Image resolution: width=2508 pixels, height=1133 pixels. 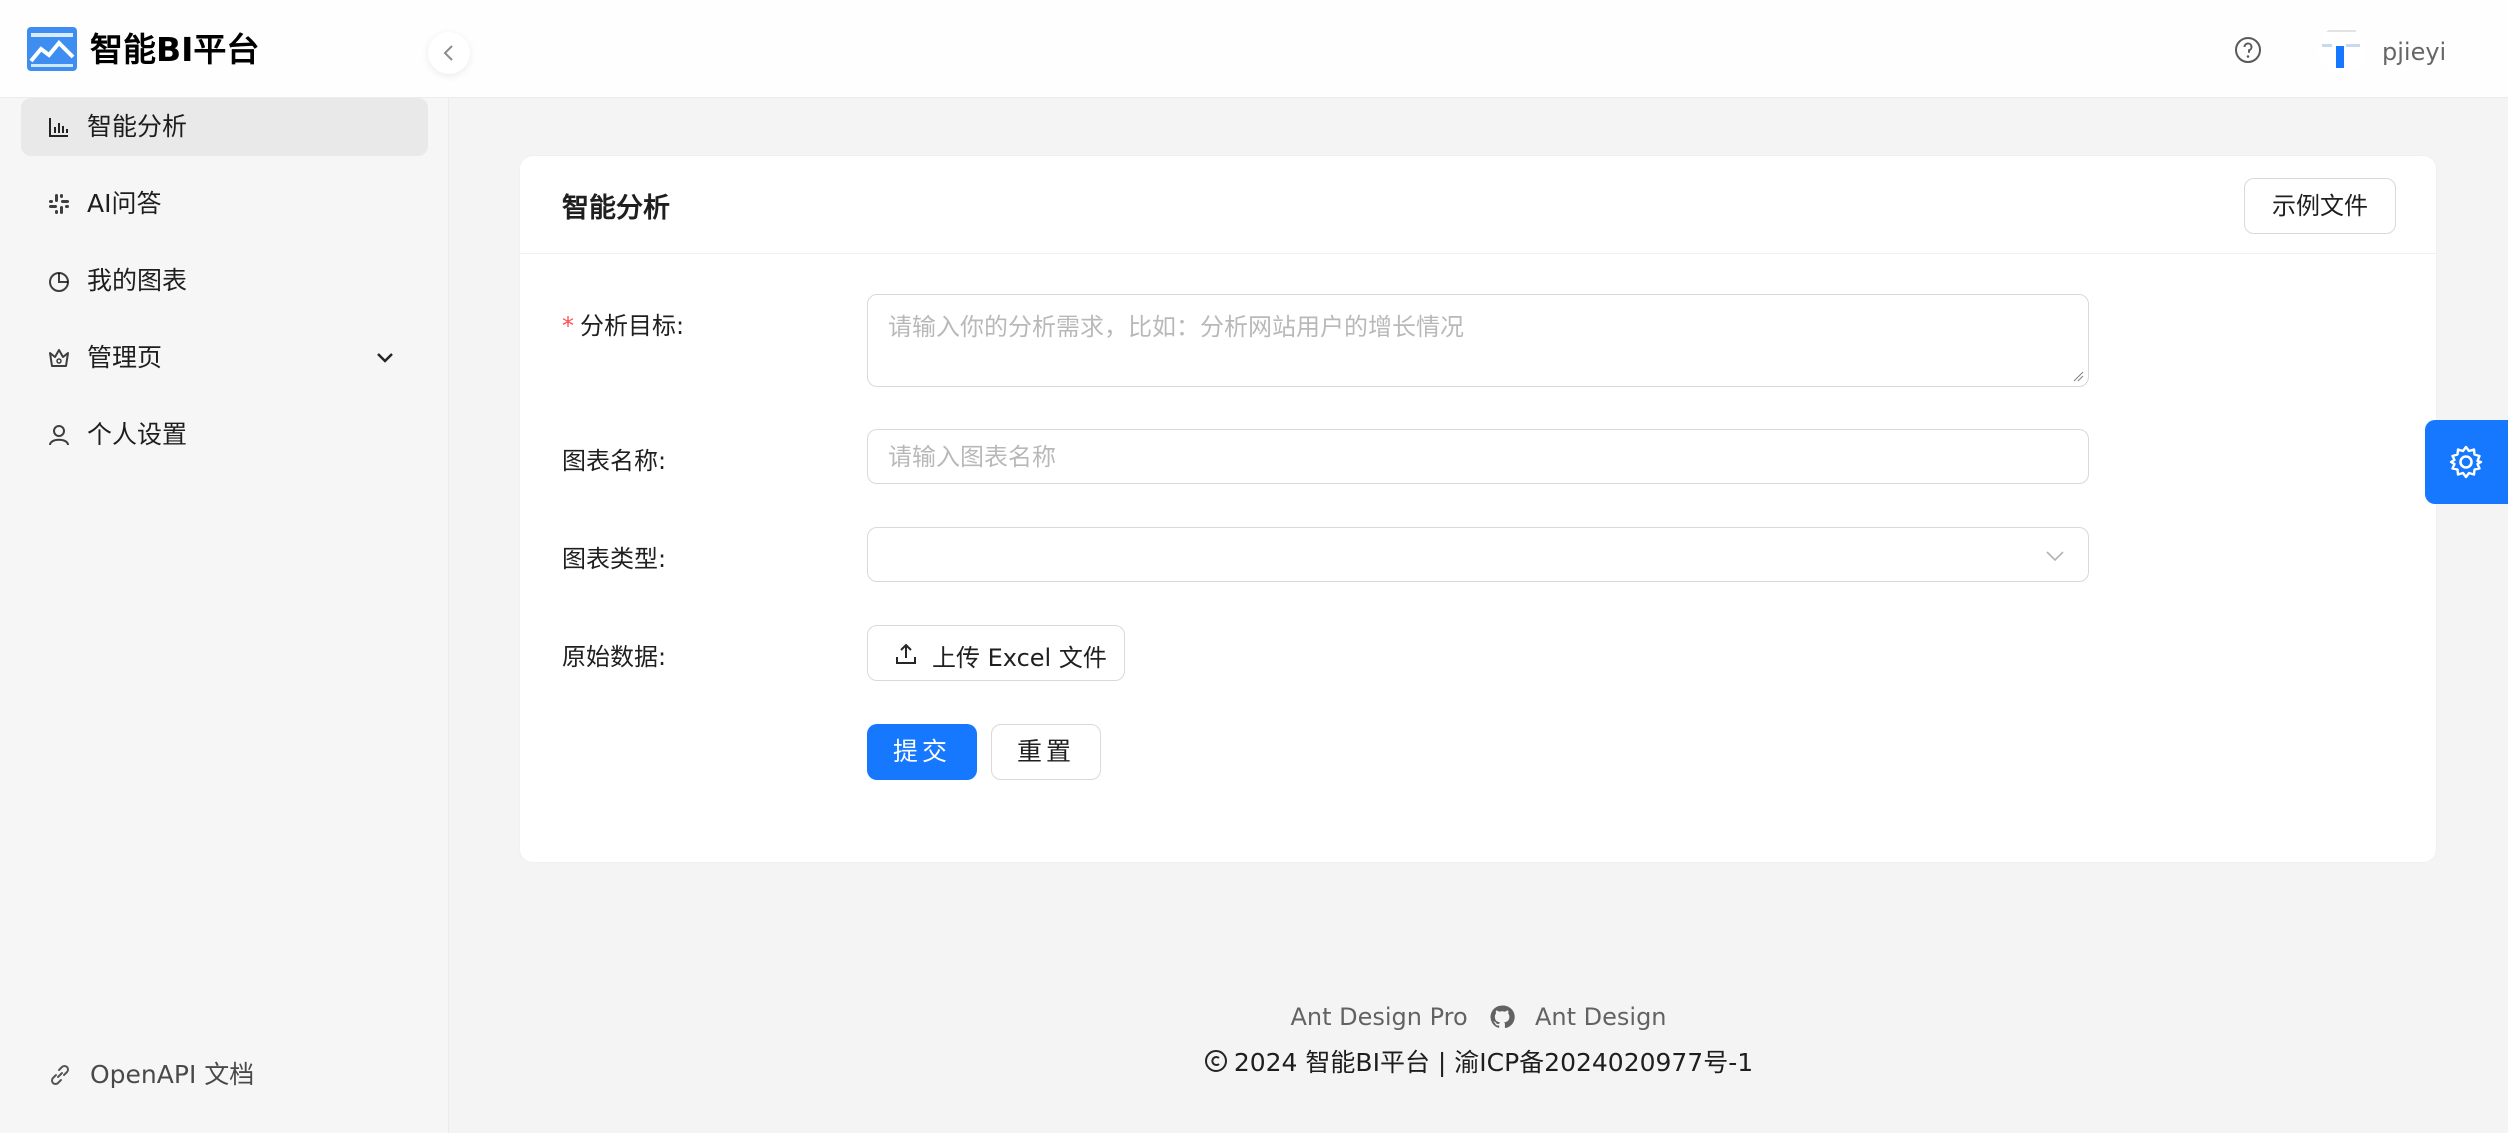 What do you see at coordinates (1502, 1017) in the screenshot?
I see `github-icon` at bounding box center [1502, 1017].